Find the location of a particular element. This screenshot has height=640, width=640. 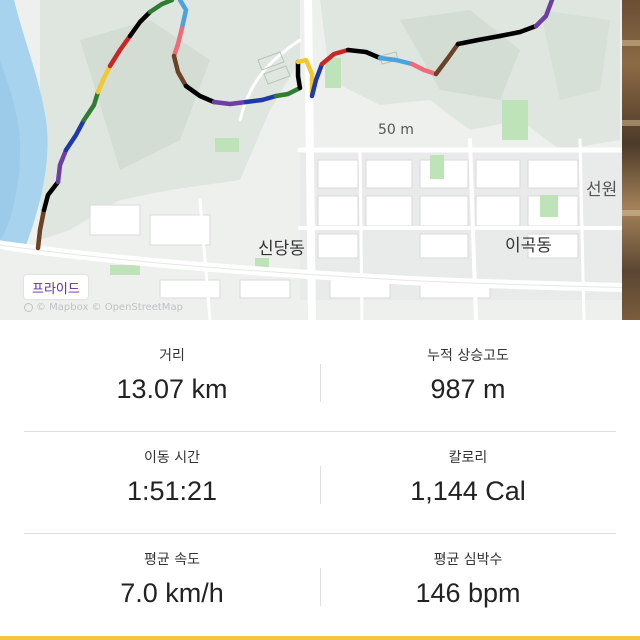

stat-label: 이동 시간 is located at coordinates (172, 458).